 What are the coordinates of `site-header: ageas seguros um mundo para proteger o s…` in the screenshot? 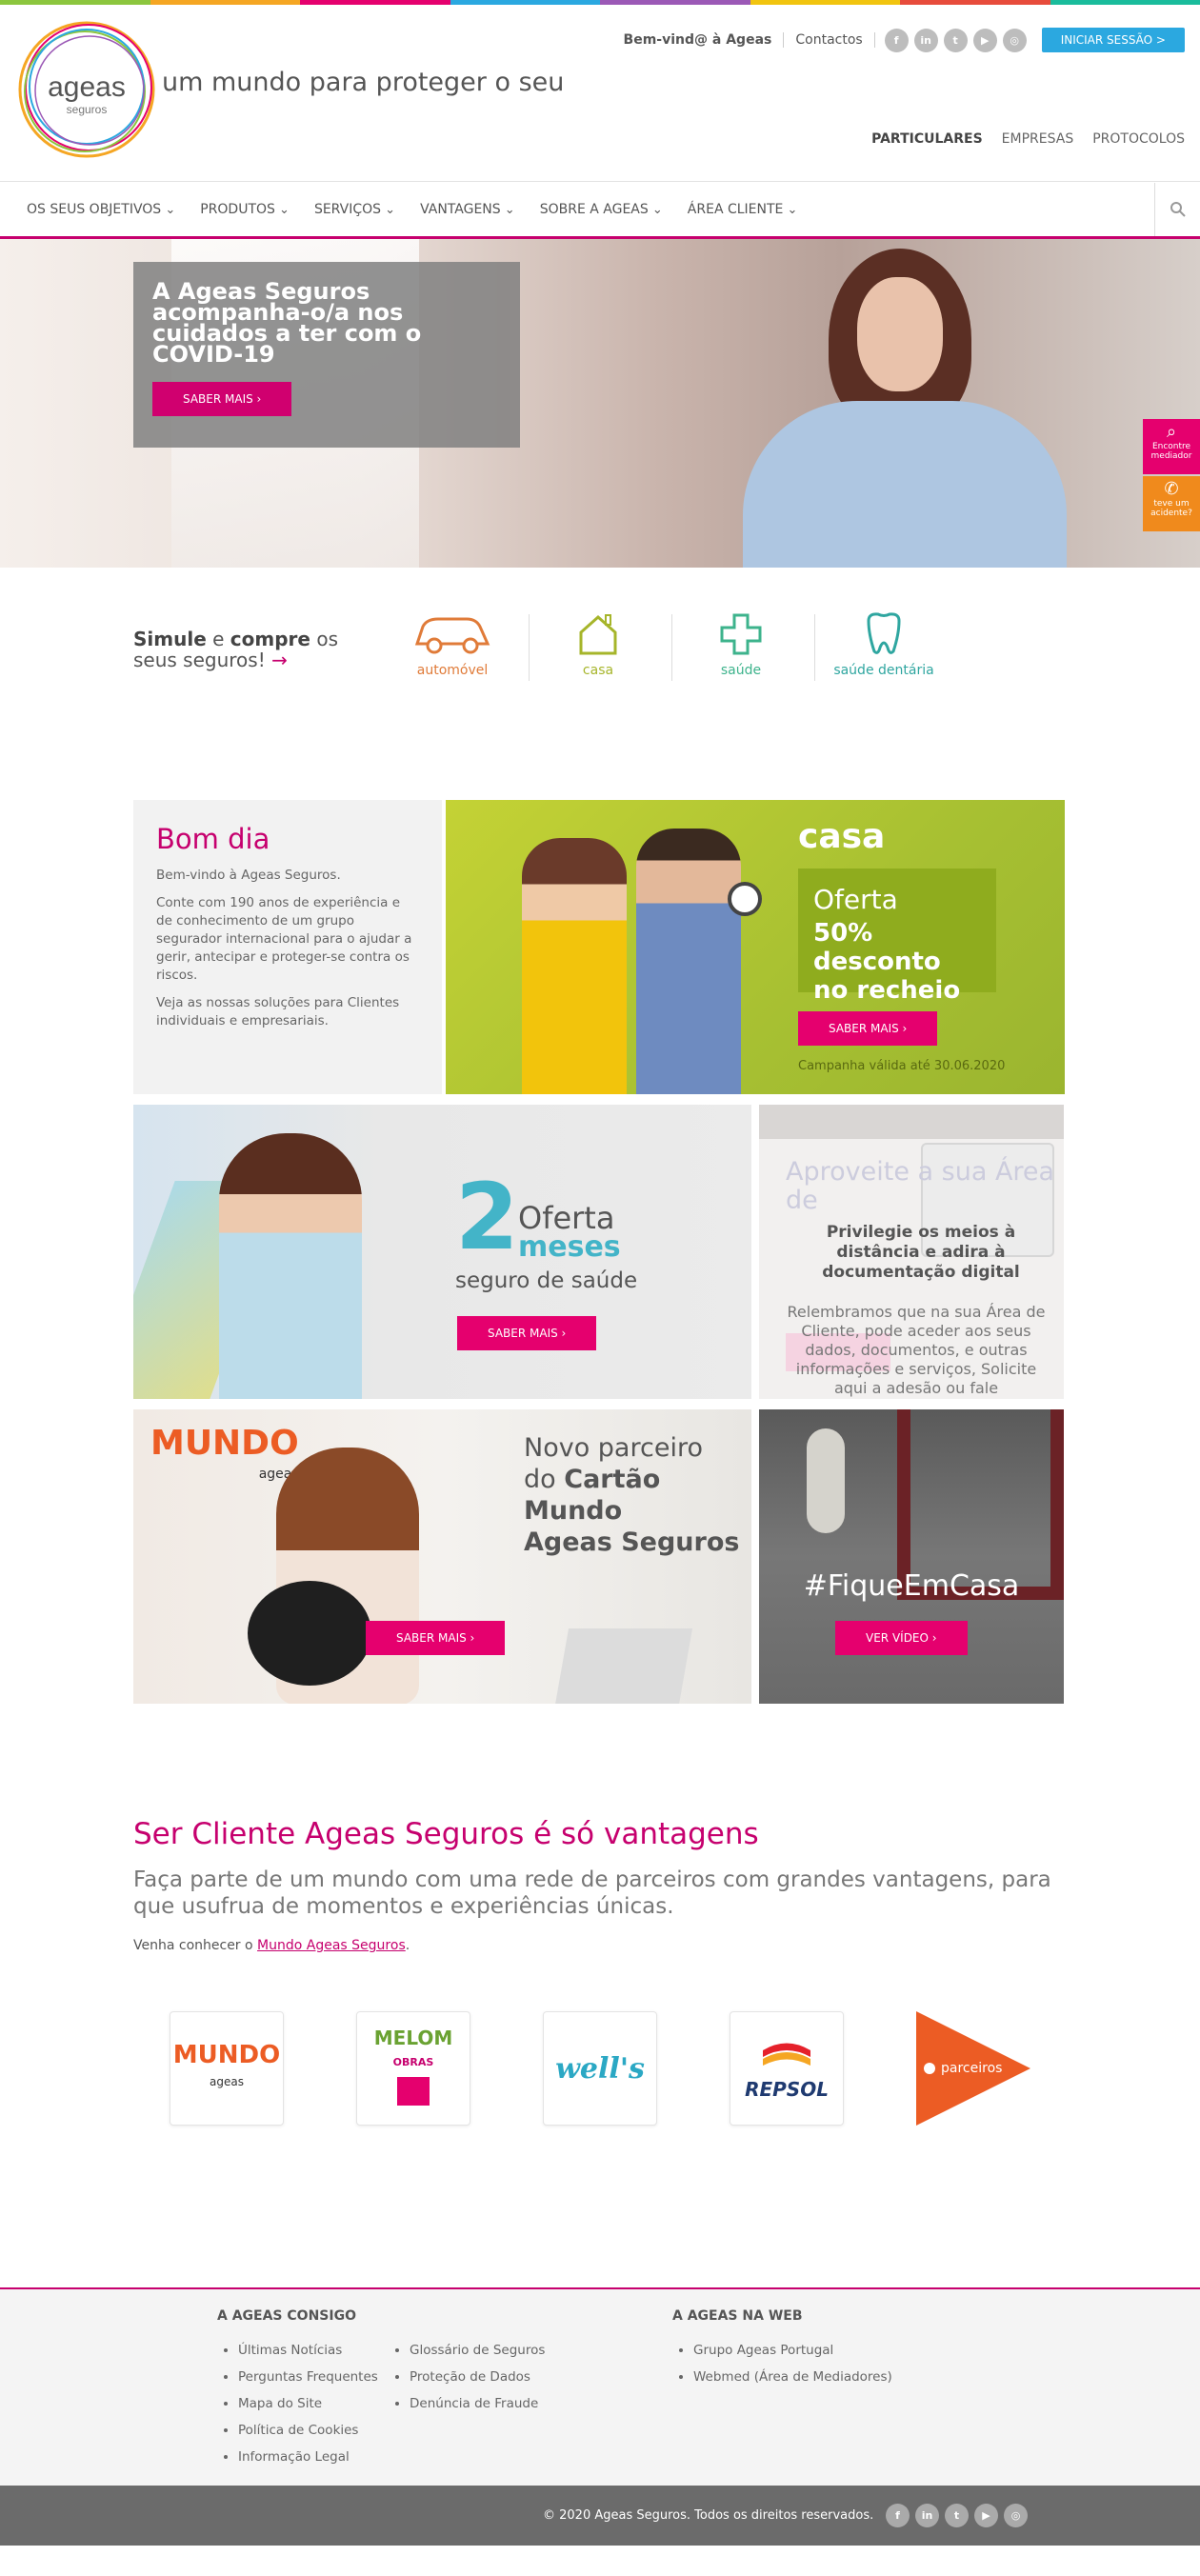 It's located at (600, 93).